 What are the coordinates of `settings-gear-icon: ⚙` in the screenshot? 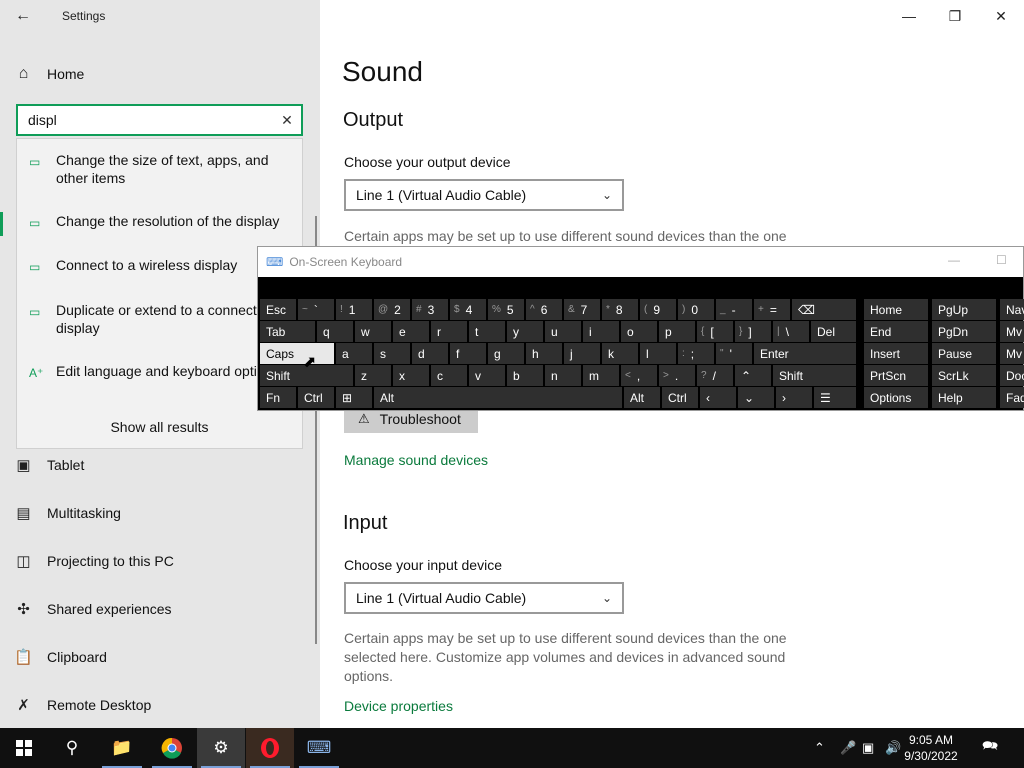 It's located at (221, 748).